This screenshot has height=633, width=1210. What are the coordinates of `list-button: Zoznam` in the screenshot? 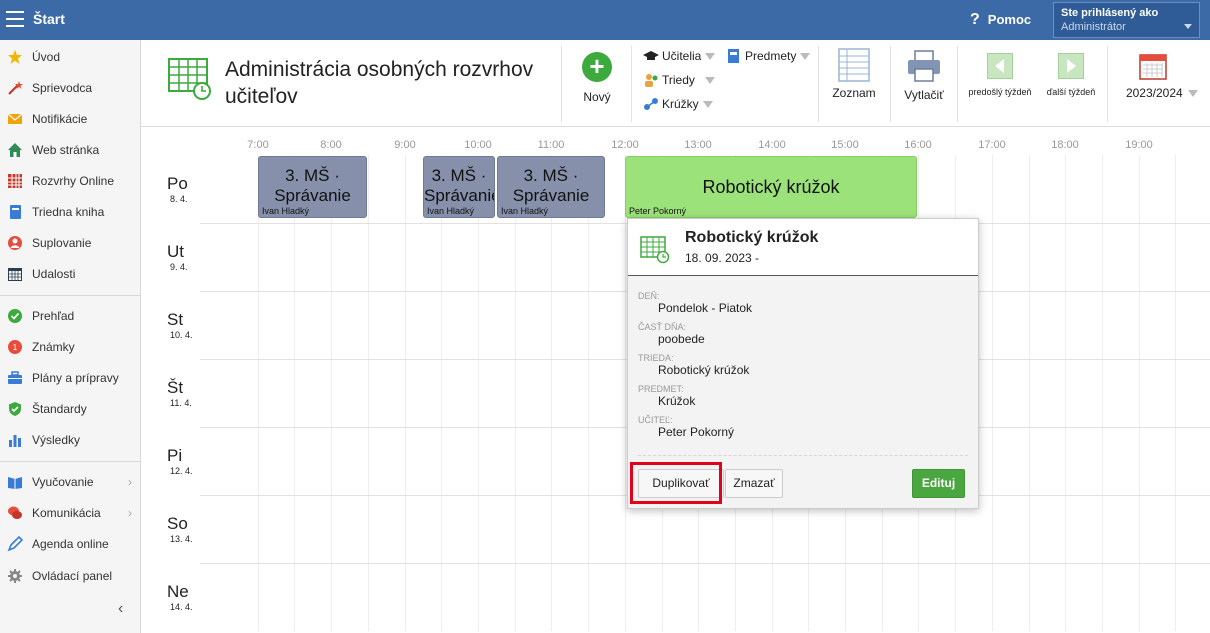 It's located at (854, 74).